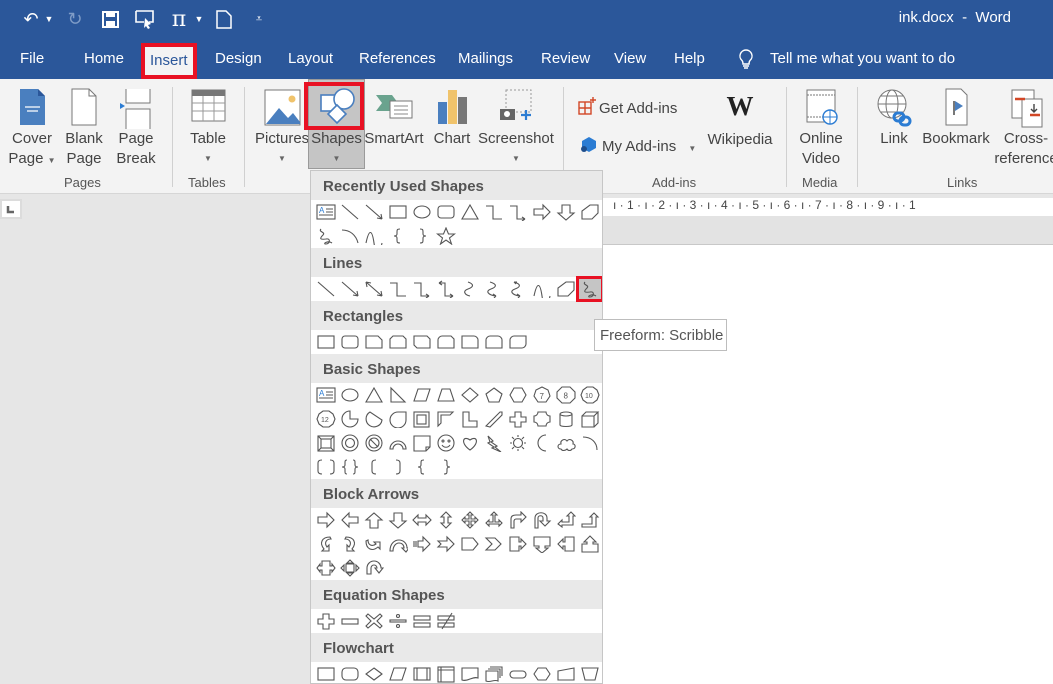 This screenshot has width=1053, height=684. I want to click on shape-dodecagon-icon: 12, so click(326, 419).